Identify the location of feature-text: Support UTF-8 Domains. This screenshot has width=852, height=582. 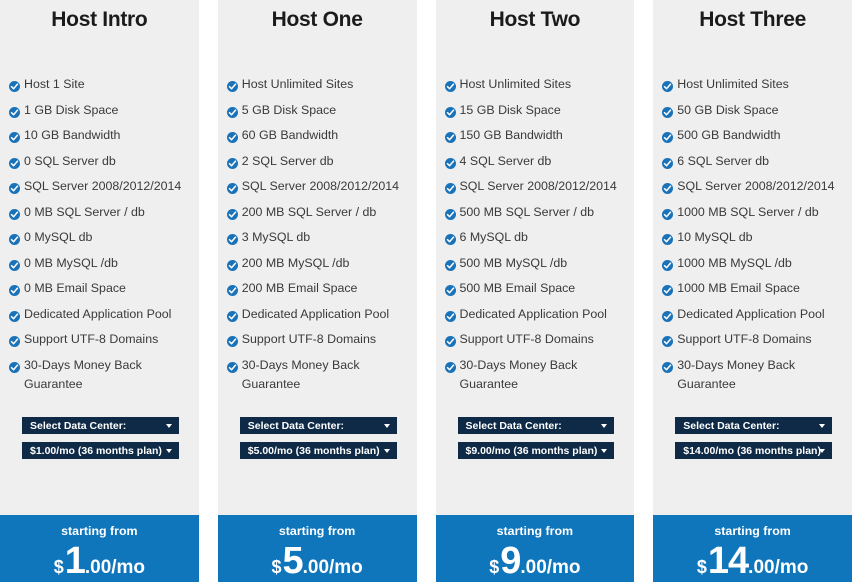
(744, 339).